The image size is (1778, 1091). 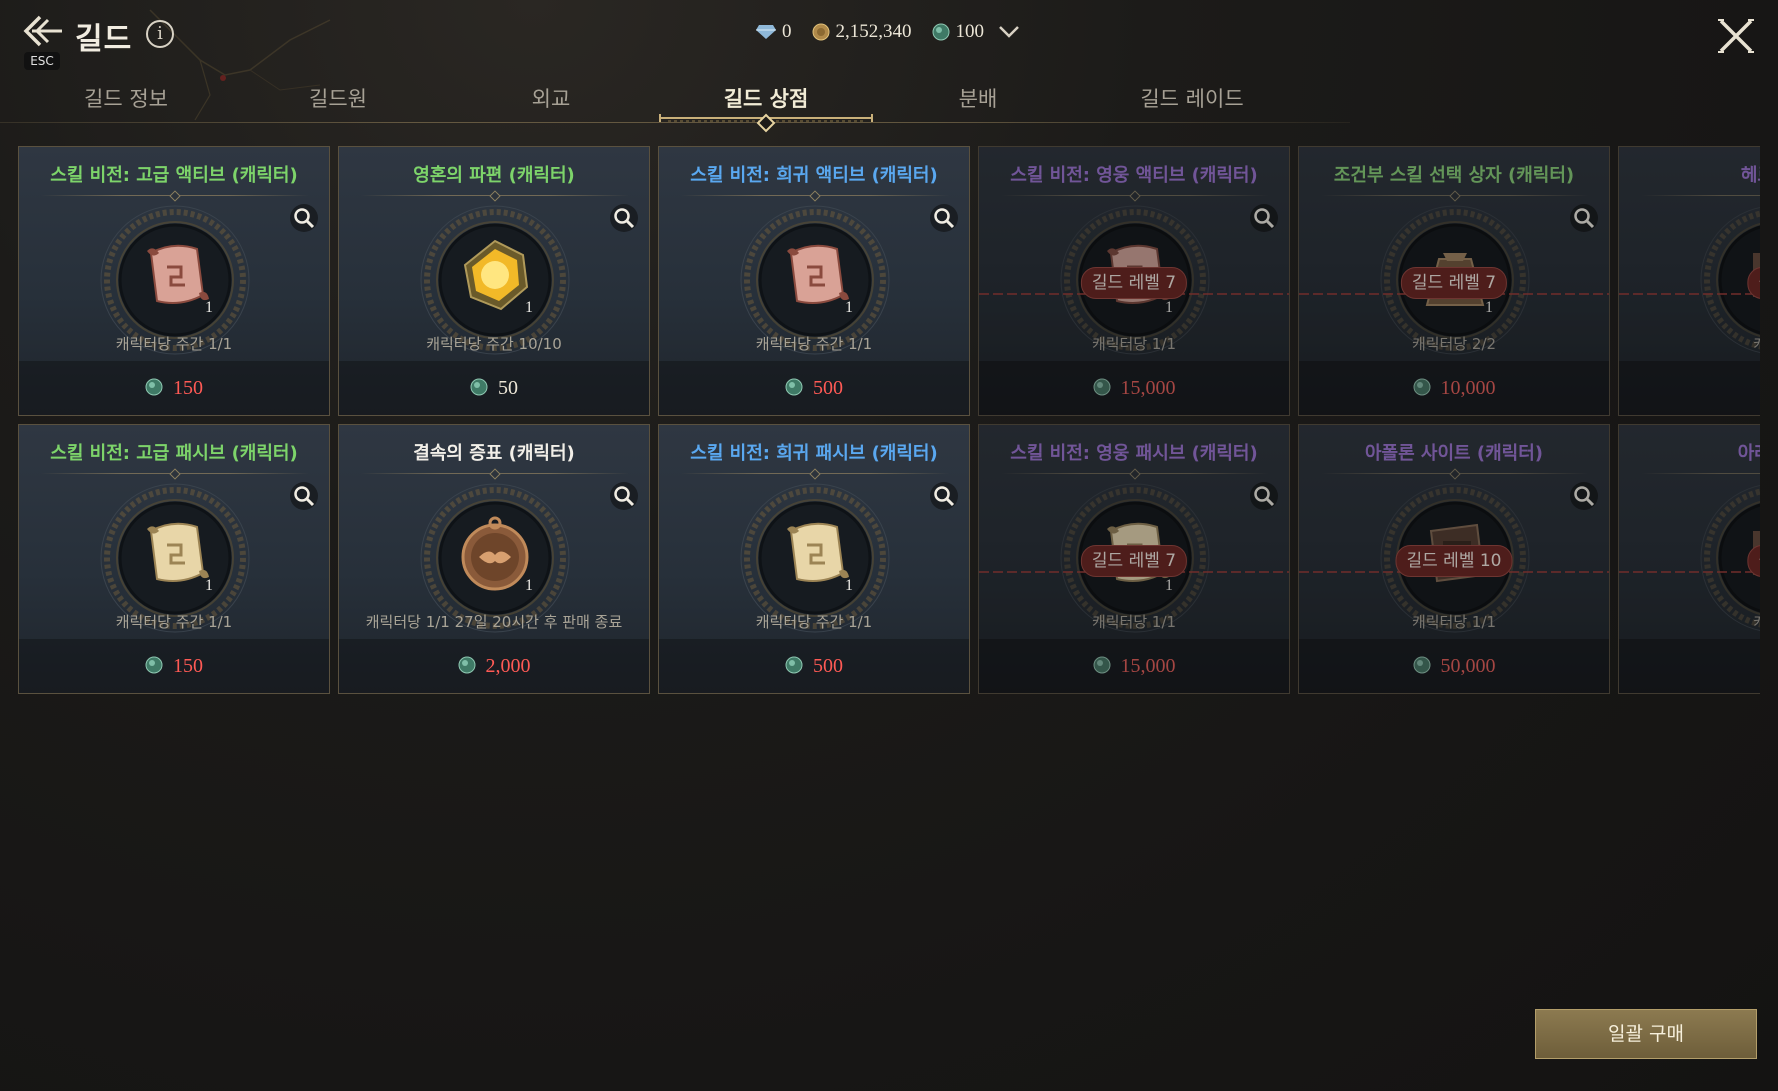 What do you see at coordinates (1468, 388) in the screenshot?
I see `price-value: 10,000` at bounding box center [1468, 388].